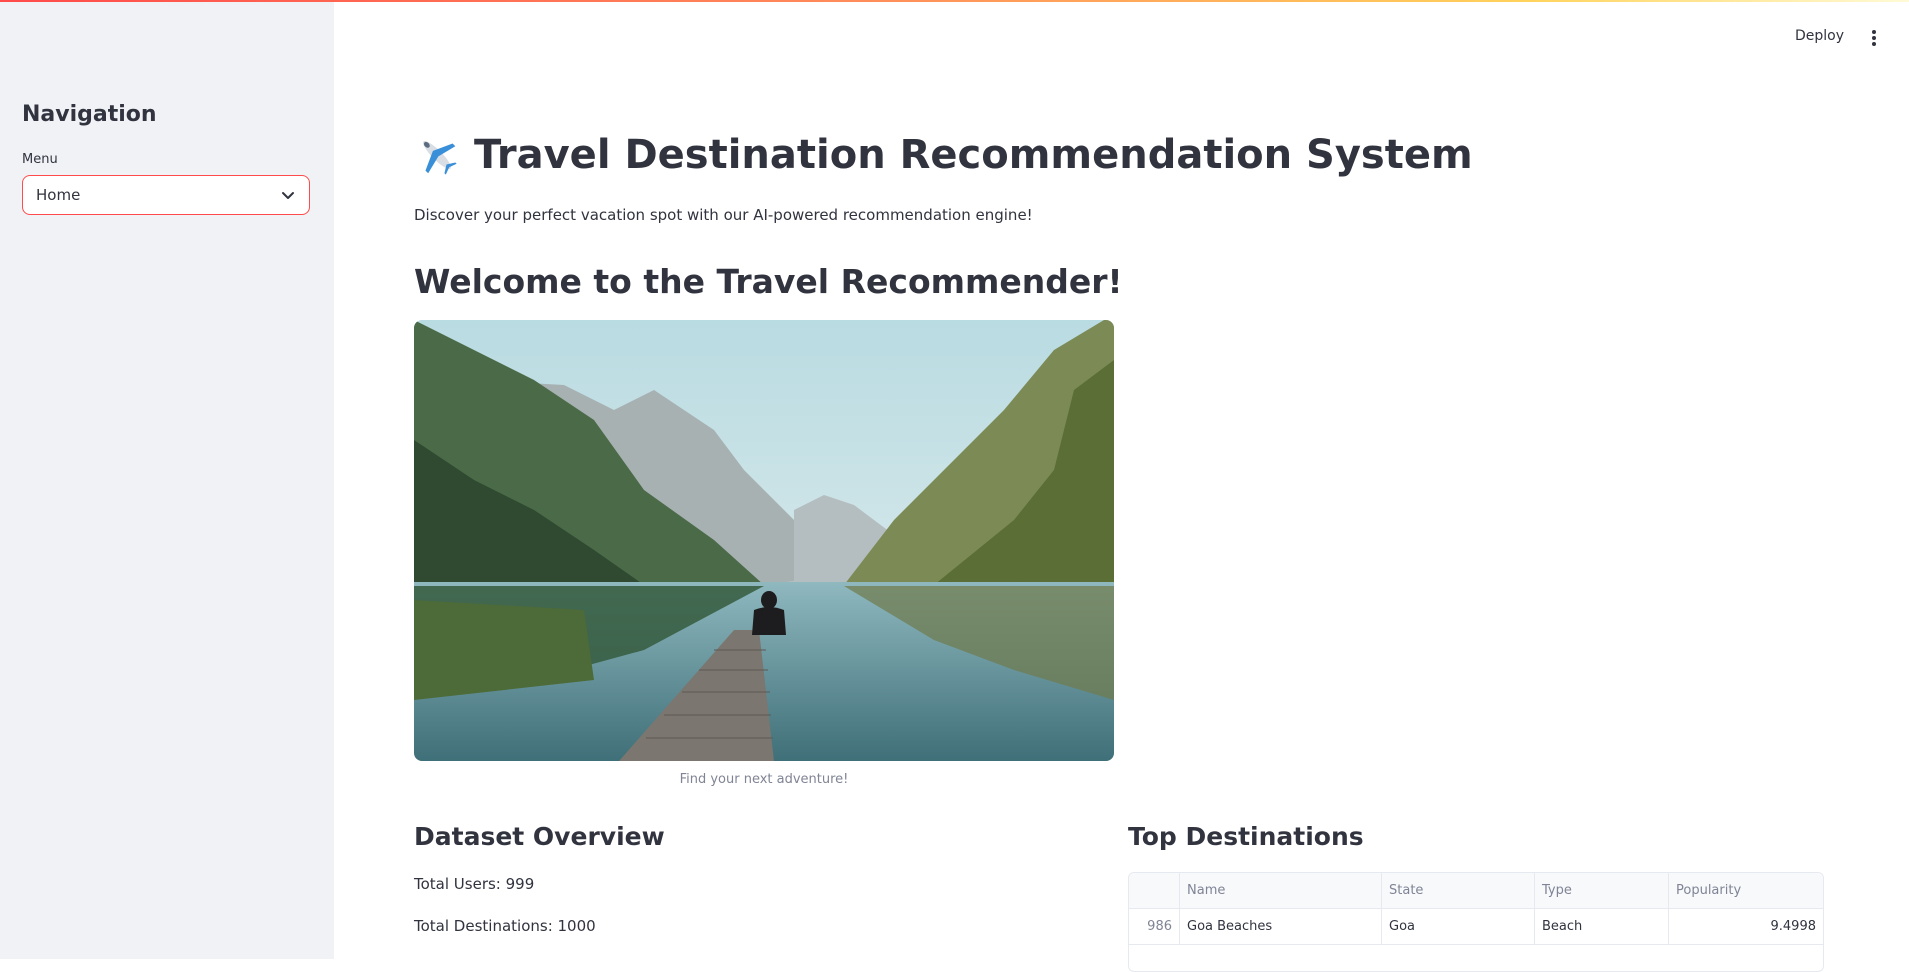  I want to click on page-title: Travel Destination Recommendation System, so click(943, 155).